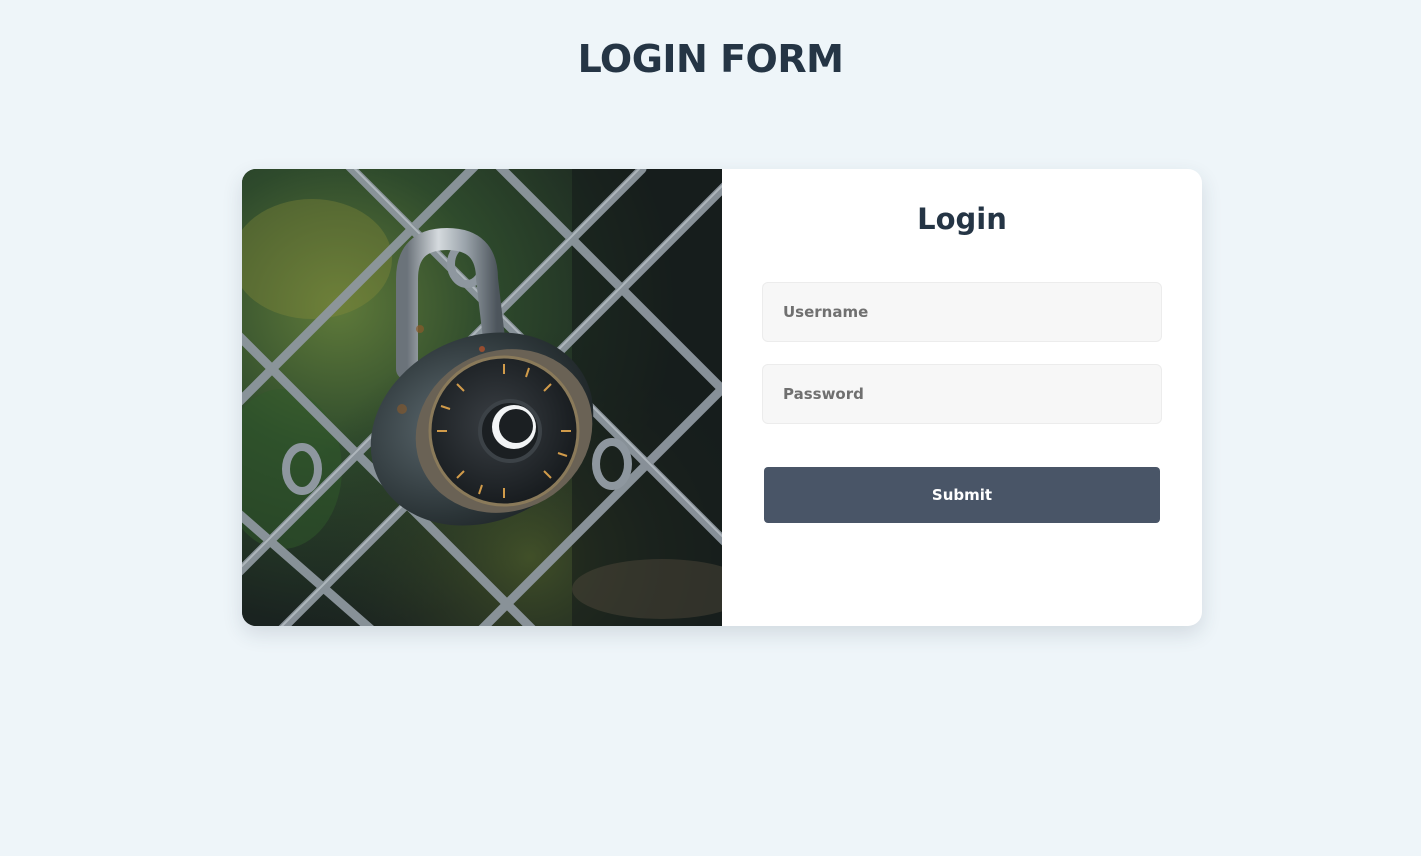 The height and width of the screenshot is (856, 1421). I want to click on username-input, so click(962, 312).